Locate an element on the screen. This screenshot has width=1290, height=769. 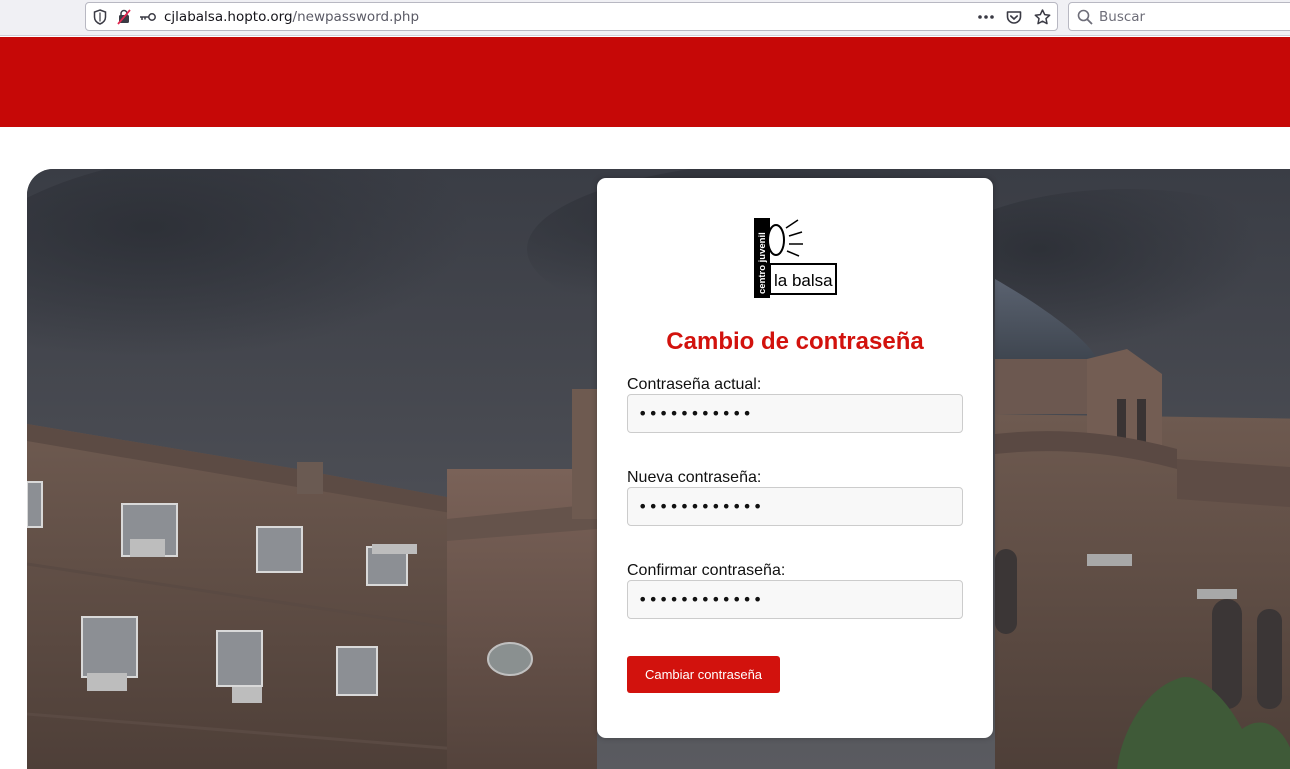
url-host: cjlabalsa.hopto.org is located at coordinates (228, 16).